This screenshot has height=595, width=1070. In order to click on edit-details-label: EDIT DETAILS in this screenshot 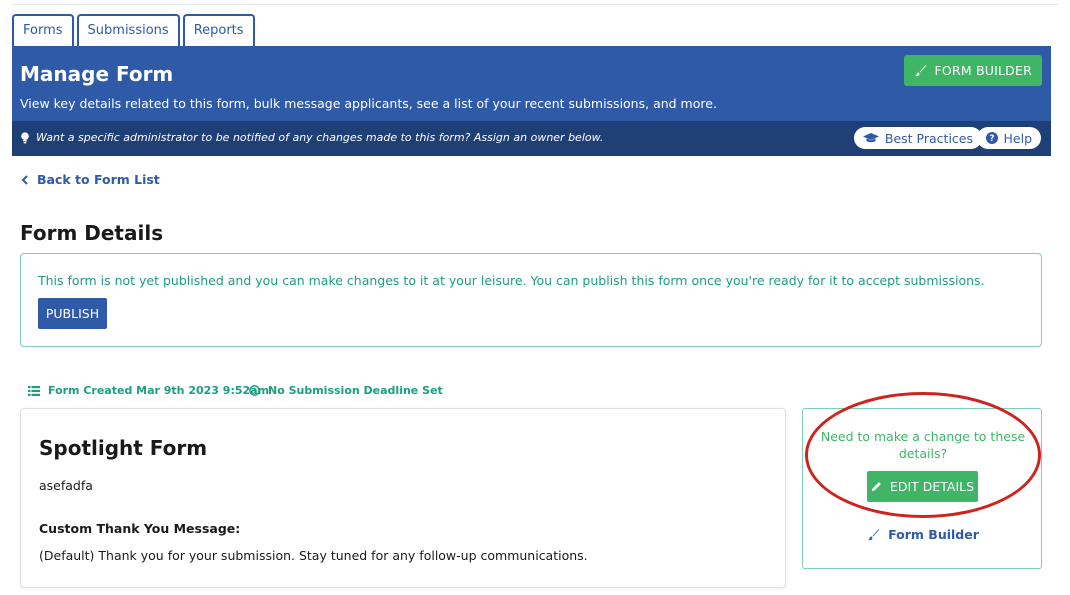, I will do `click(932, 486)`.